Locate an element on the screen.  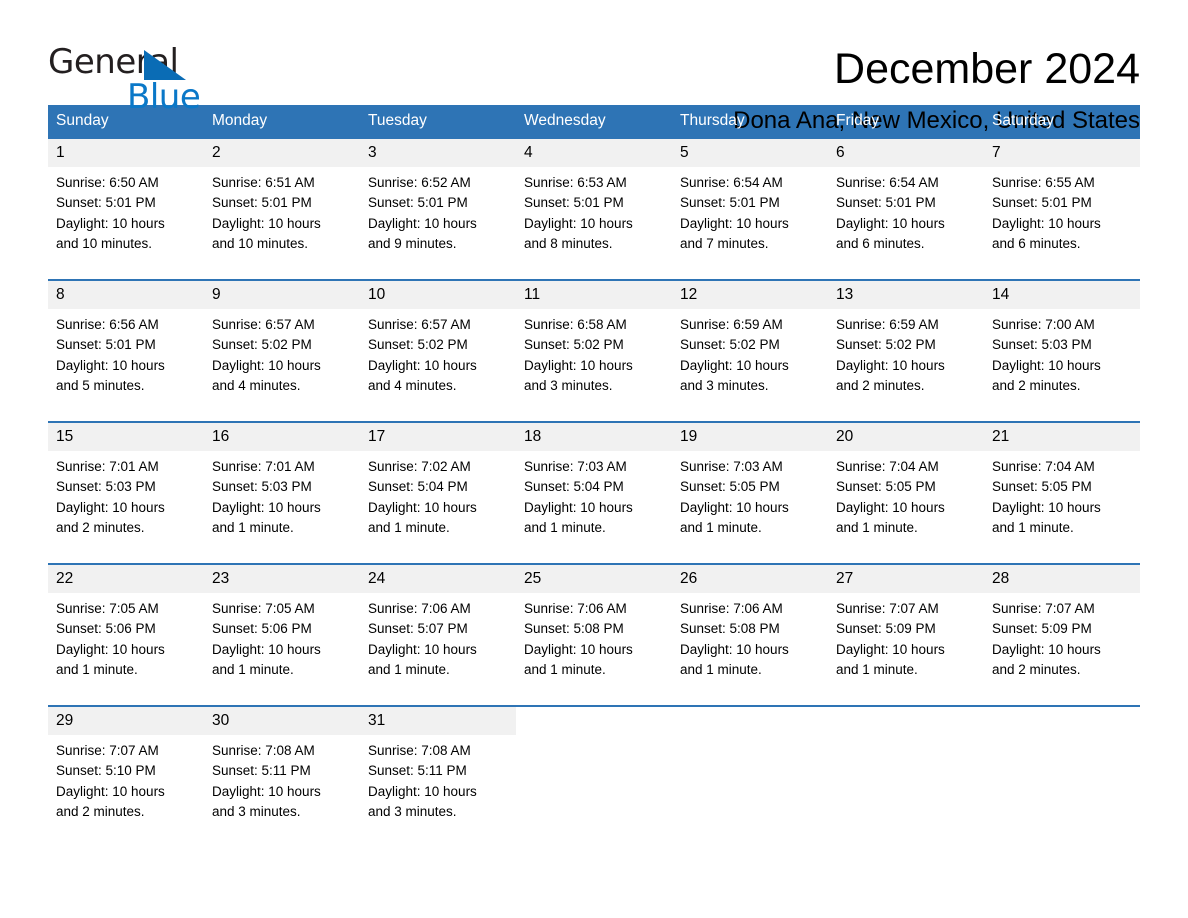
day-number: 9 is located at coordinates (282, 295).